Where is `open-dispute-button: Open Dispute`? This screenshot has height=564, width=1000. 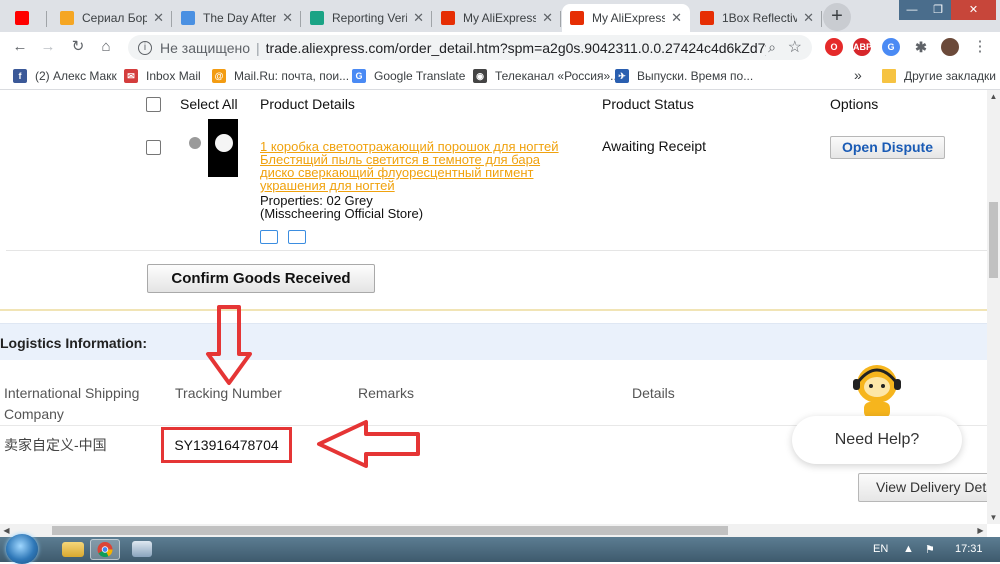 open-dispute-button: Open Dispute is located at coordinates (887, 147).